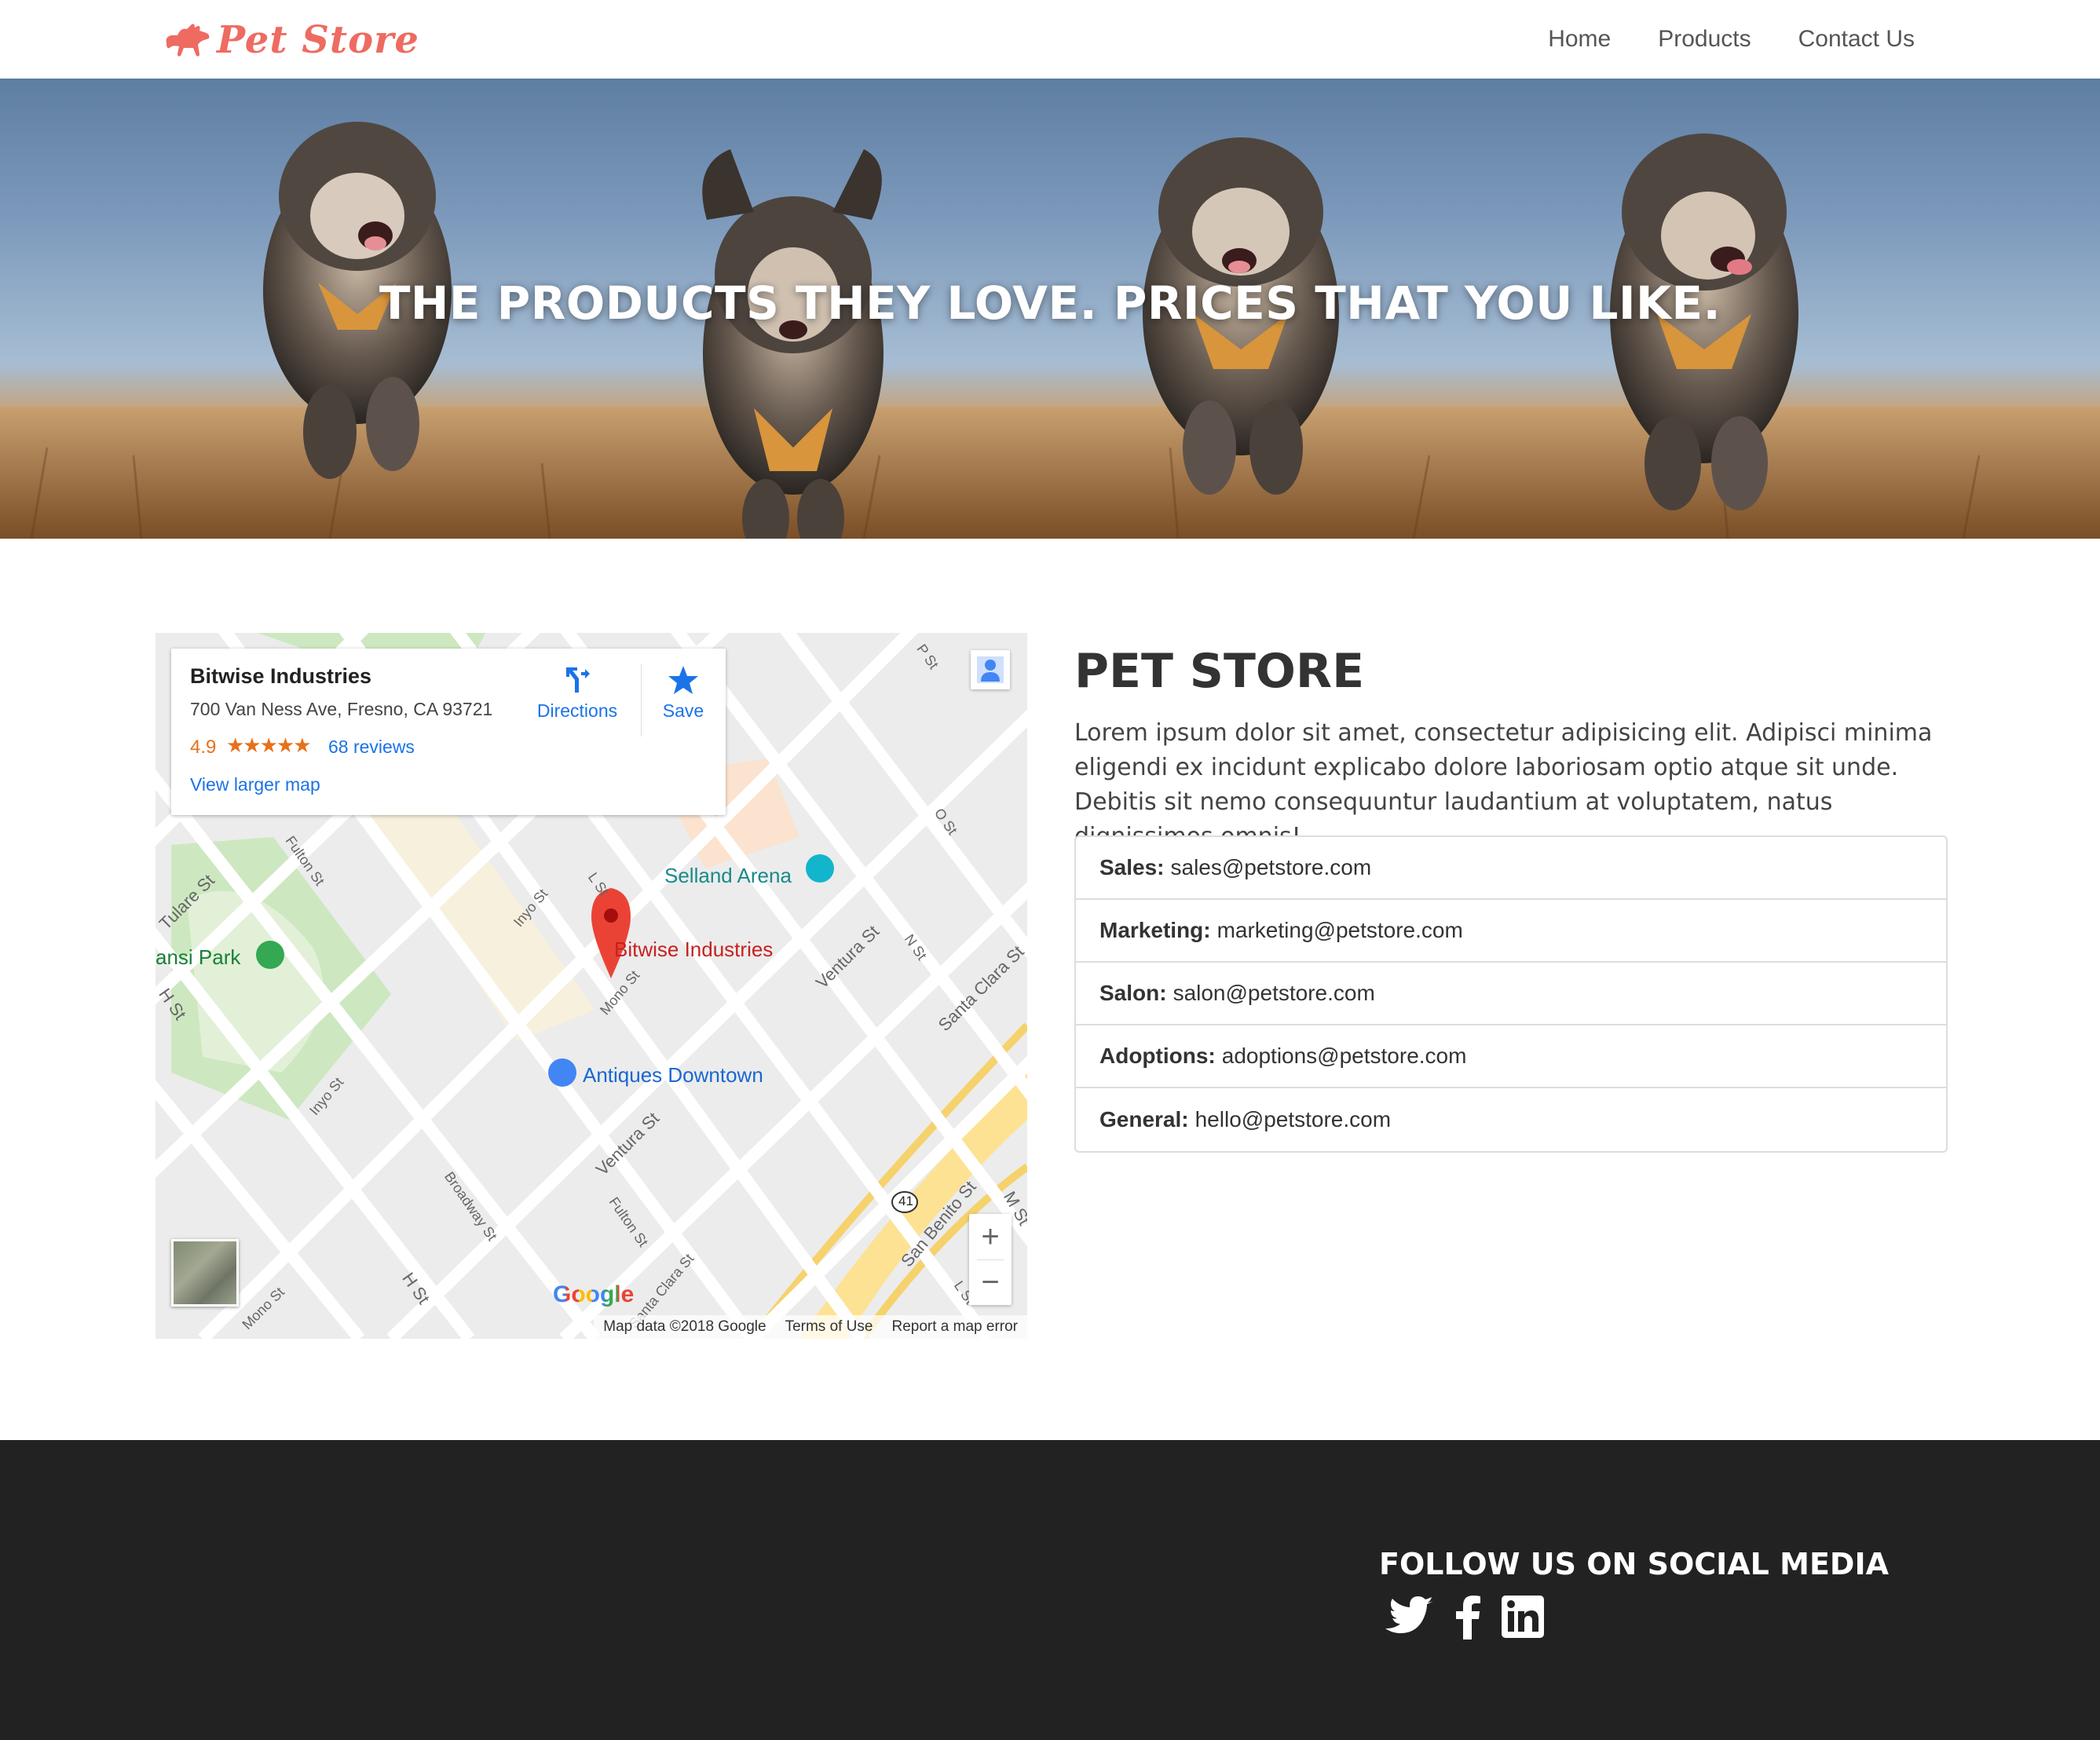 The height and width of the screenshot is (1740, 2100). I want to click on place-address: 700 Van Ness Ave, Fresno, CA 93721, so click(342, 709).